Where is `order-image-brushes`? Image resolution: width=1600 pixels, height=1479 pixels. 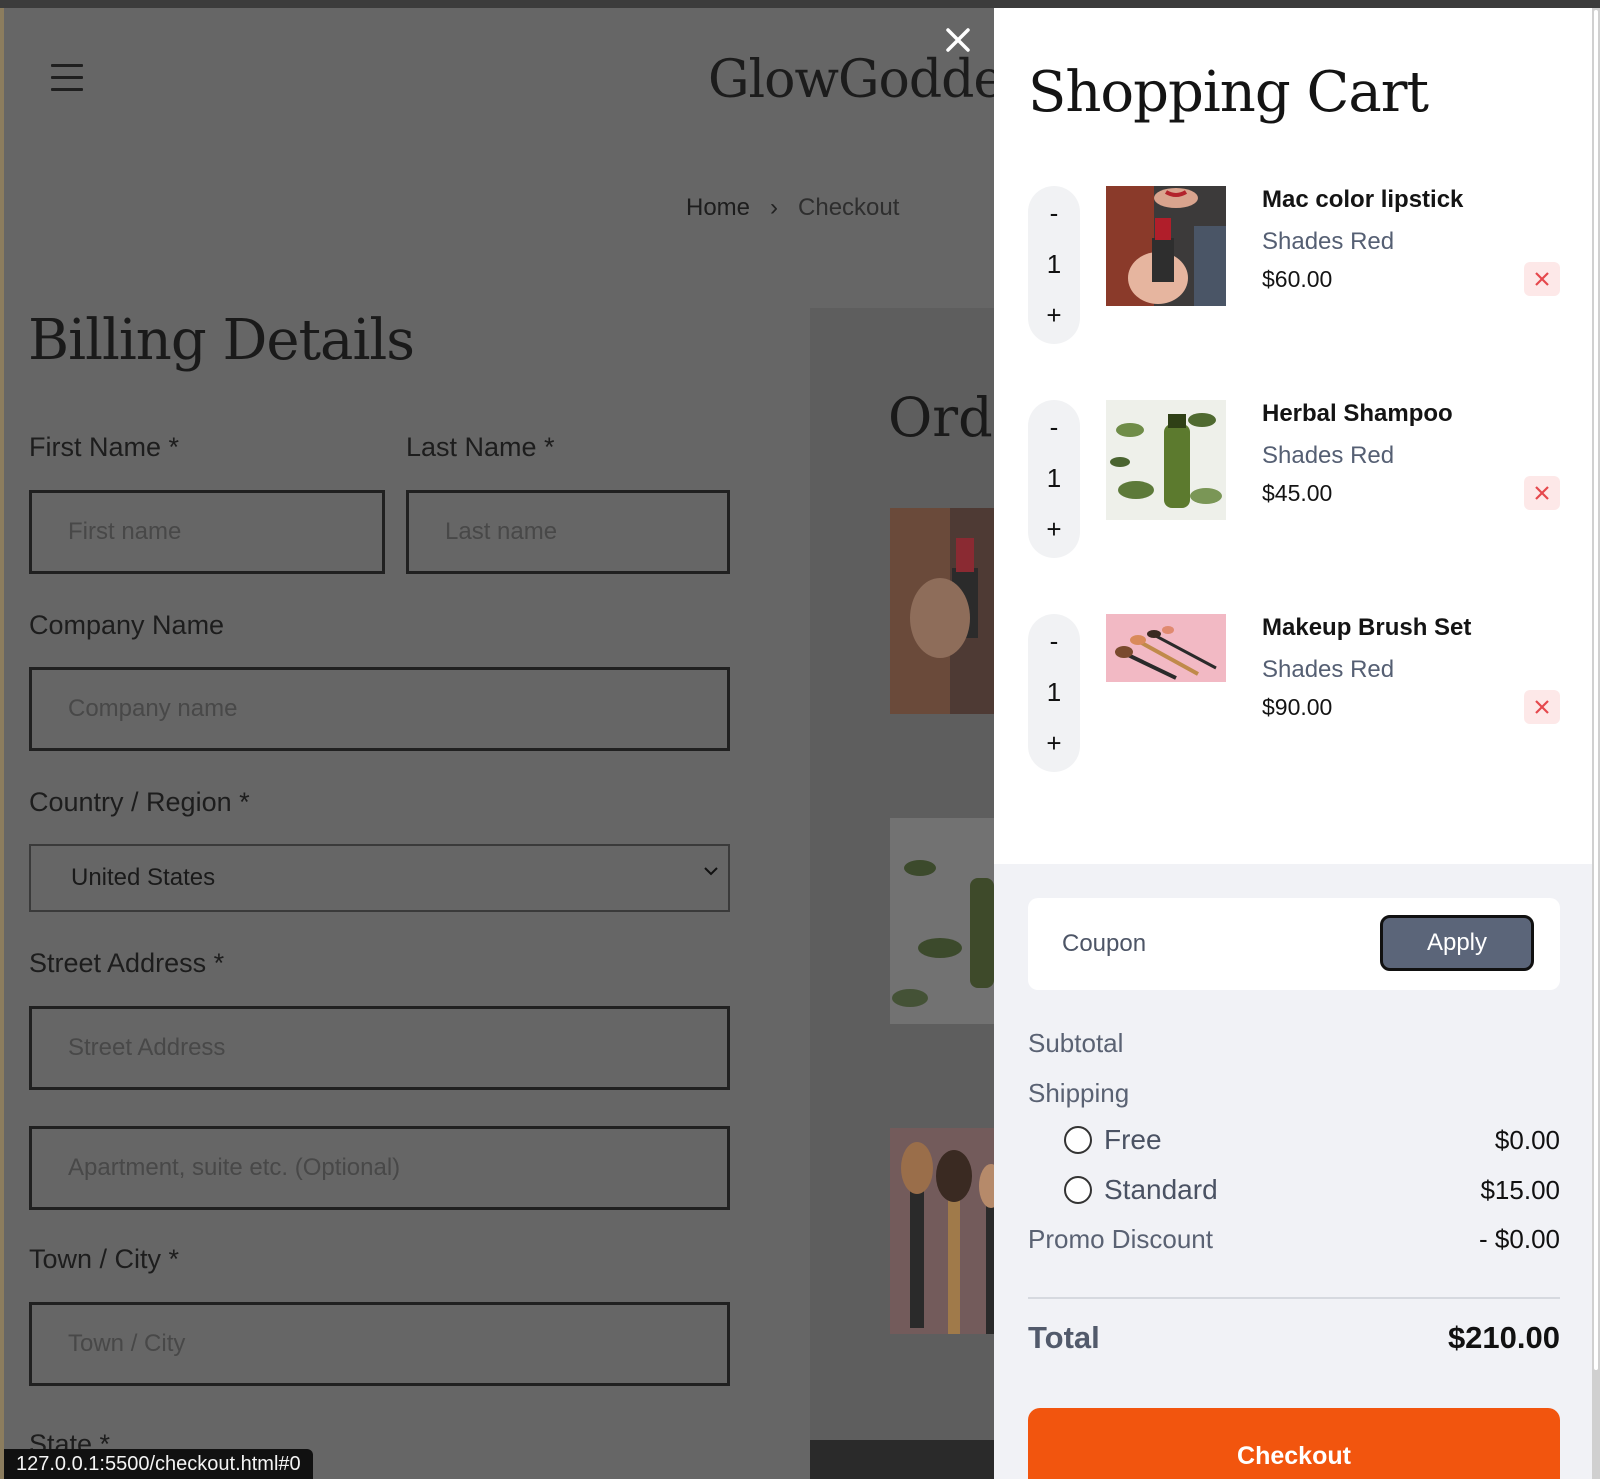
order-image-brushes is located at coordinates (942, 1231).